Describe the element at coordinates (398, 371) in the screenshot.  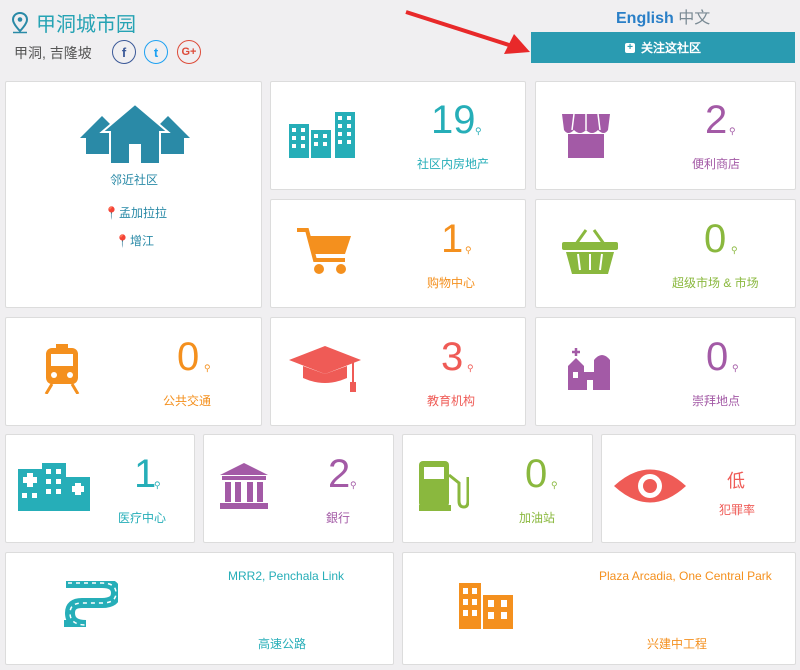
I see `education-card: 3 ⚲ 教育机构` at that location.